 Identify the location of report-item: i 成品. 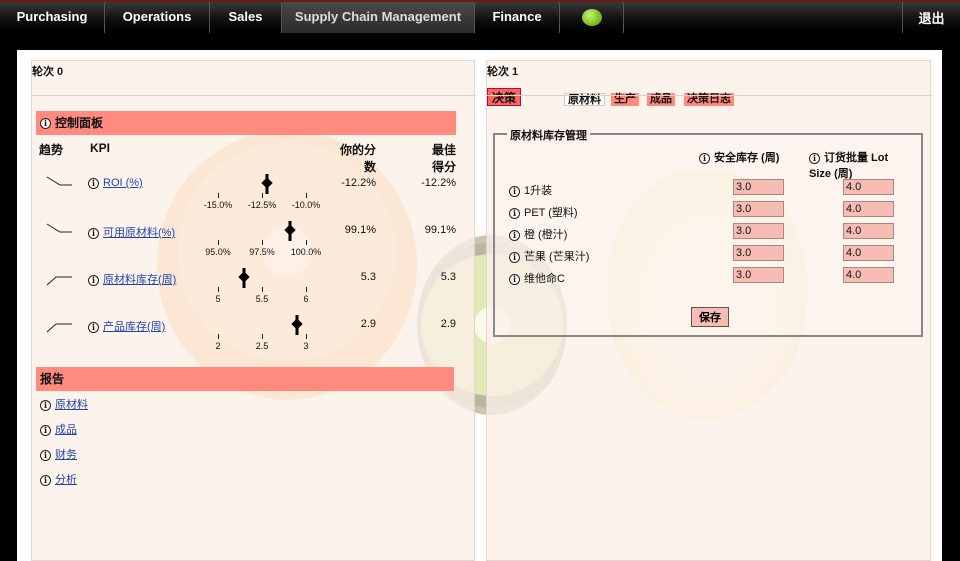
(58, 429).